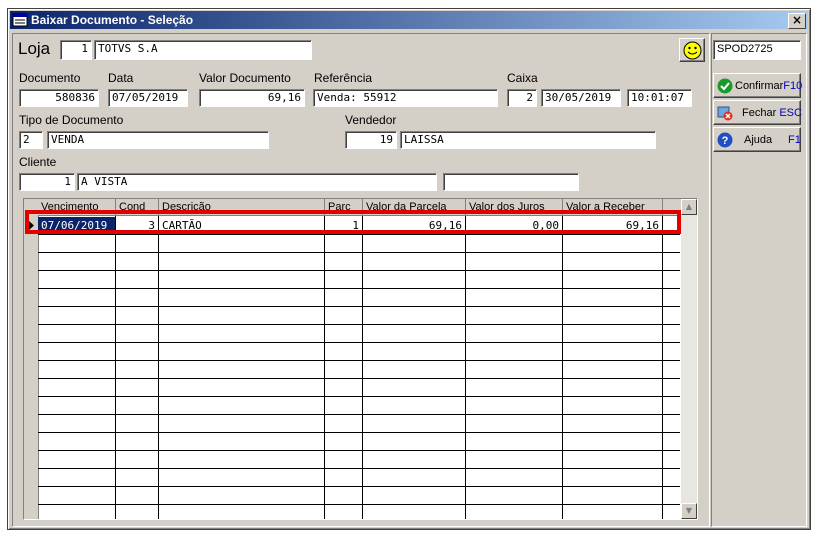 The width and height of the screenshot is (828, 536). What do you see at coordinates (371, 120) in the screenshot?
I see `vendedor-label: Vendedor` at bounding box center [371, 120].